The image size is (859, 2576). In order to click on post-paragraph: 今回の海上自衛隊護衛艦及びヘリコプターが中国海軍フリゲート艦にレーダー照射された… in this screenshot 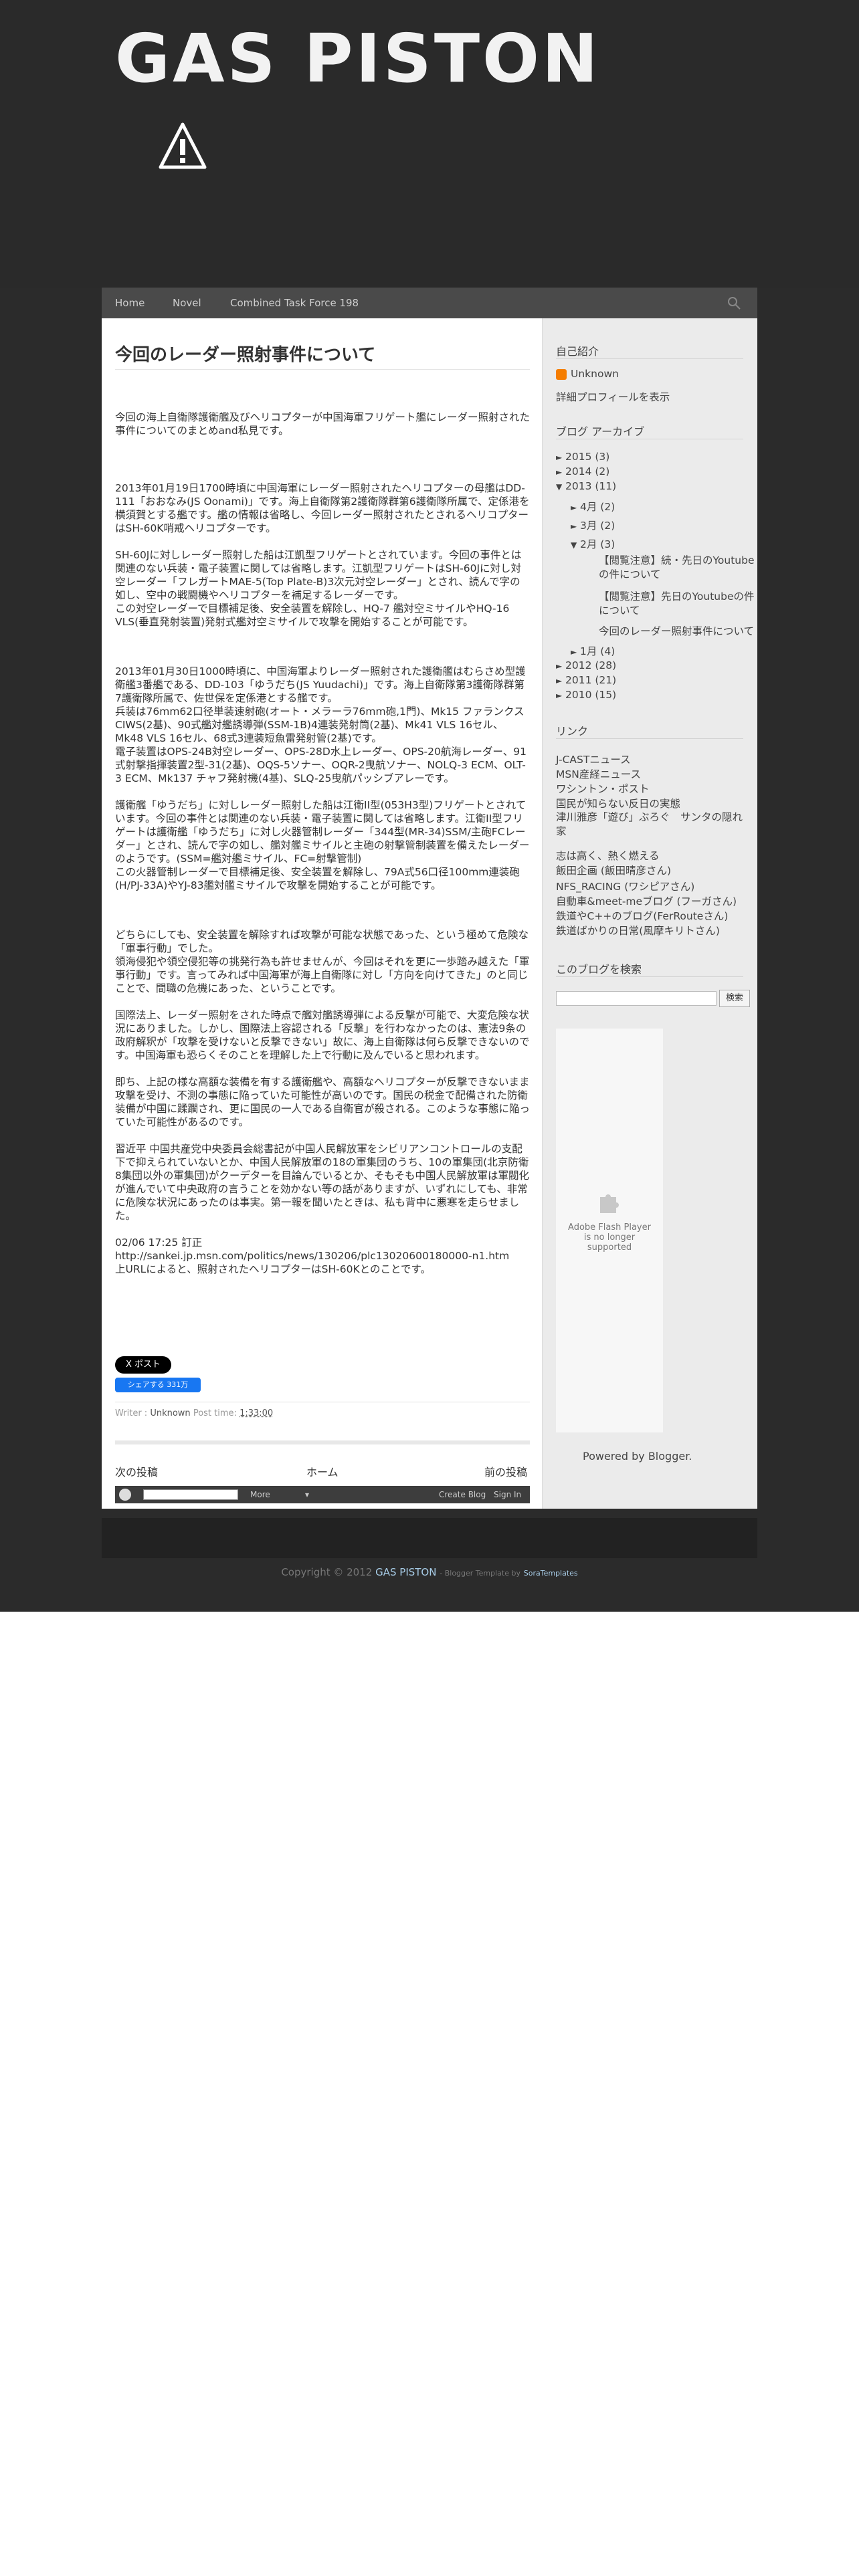, I will do `click(323, 424)`.